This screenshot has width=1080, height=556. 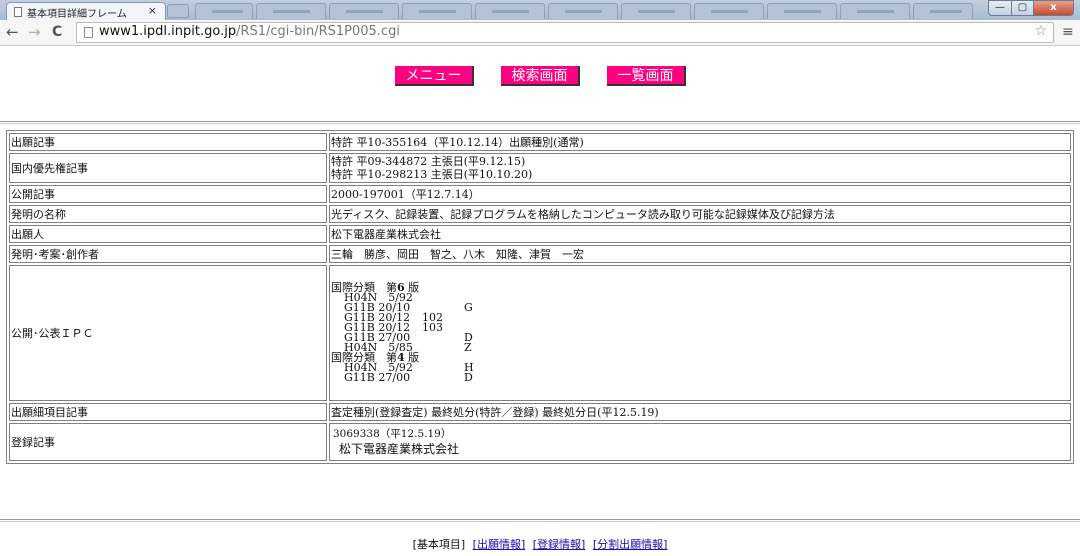 I want to click on list-screen-button: 一覧画面, so click(x=646, y=76).